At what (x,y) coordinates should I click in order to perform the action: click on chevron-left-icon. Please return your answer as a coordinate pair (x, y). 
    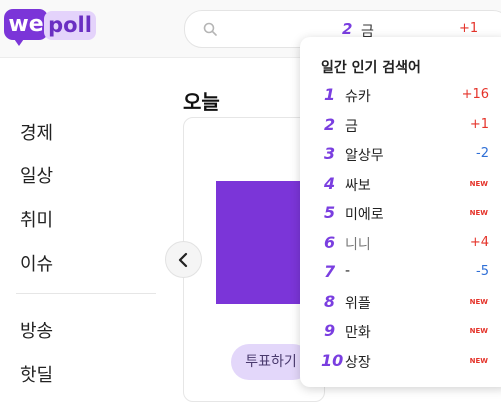
    Looking at the image, I should click on (183, 260).